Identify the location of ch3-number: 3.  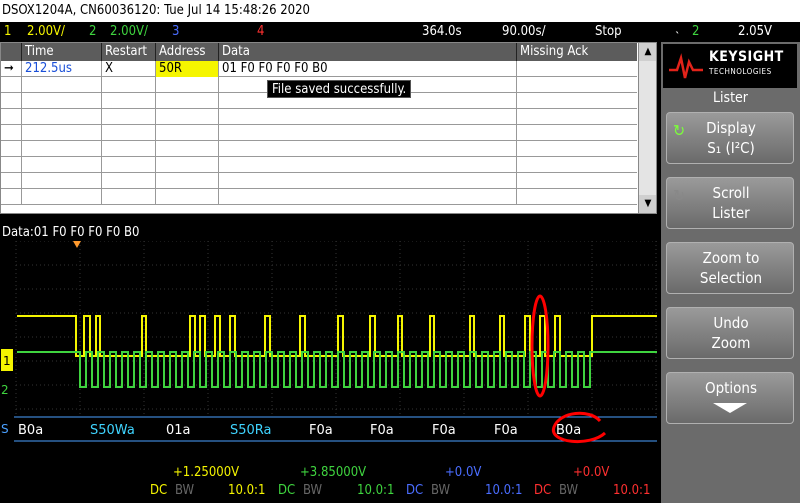
(175, 31).